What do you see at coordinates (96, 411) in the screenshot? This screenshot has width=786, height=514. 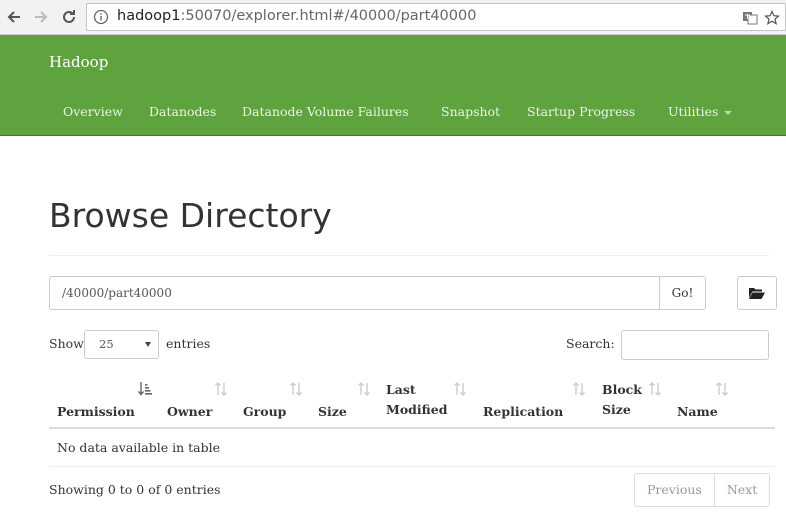 I see `header-line2: Permission` at bounding box center [96, 411].